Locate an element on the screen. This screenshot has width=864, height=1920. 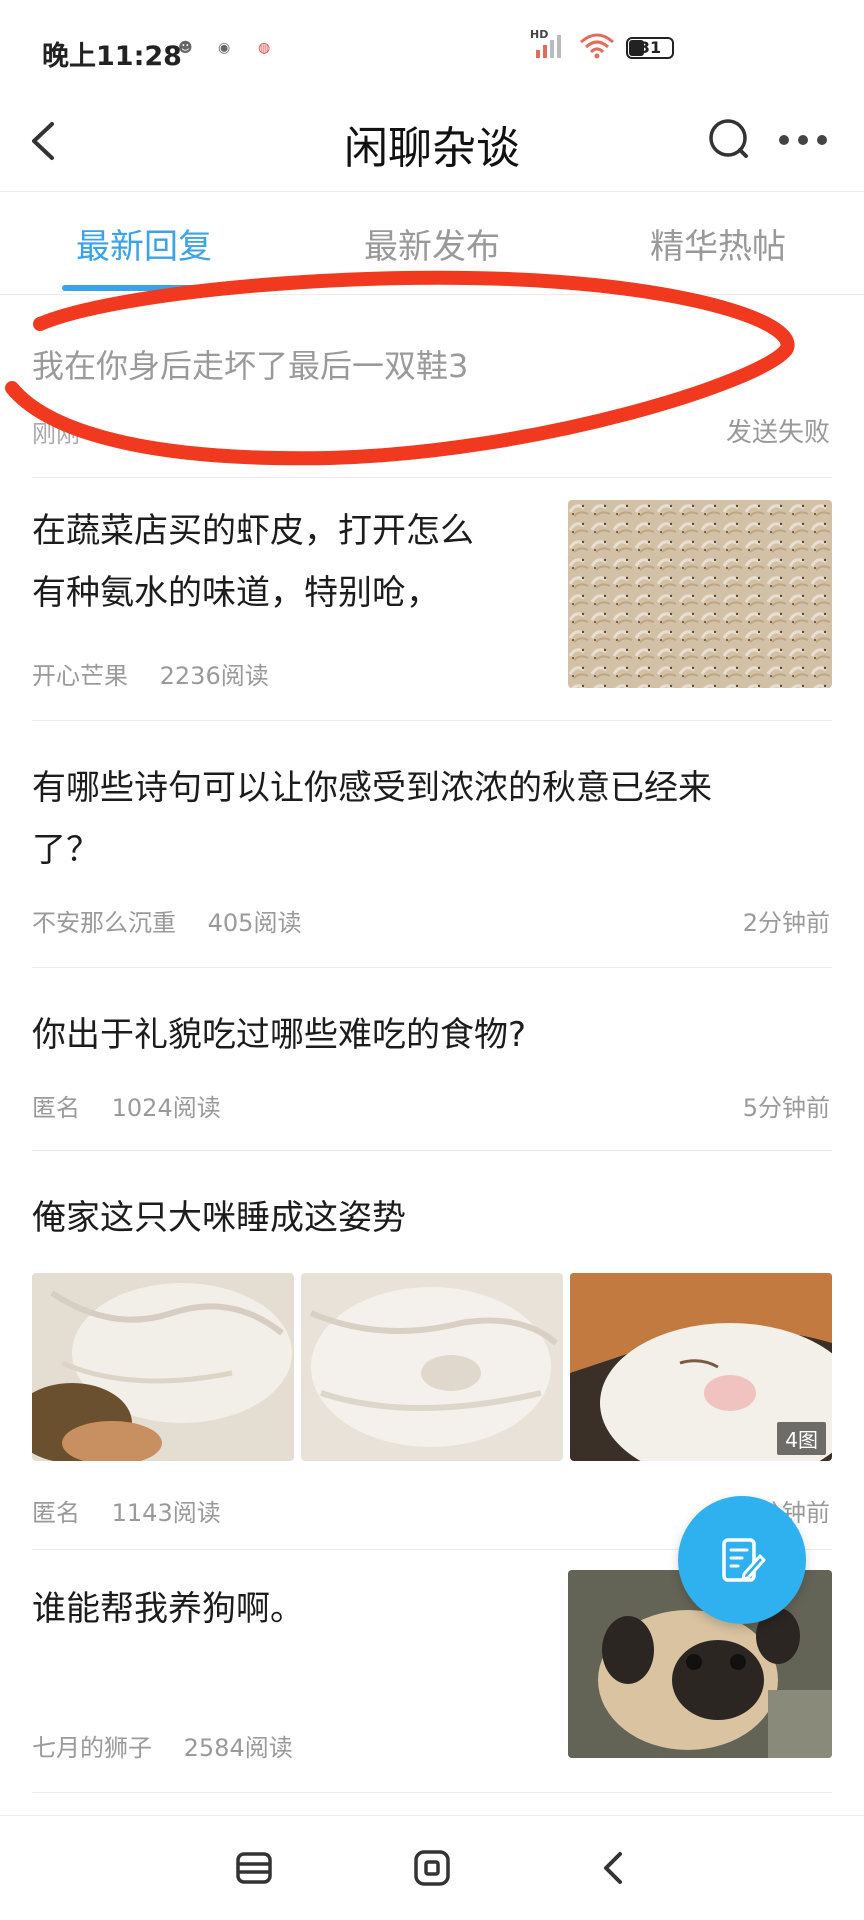
recent-apps-button is located at coordinates (254, 1868).